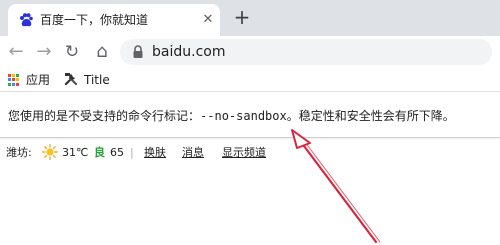  What do you see at coordinates (38, 80) in the screenshot?
I see `bookmark-label: 应用` at bounding box center [38, 80].